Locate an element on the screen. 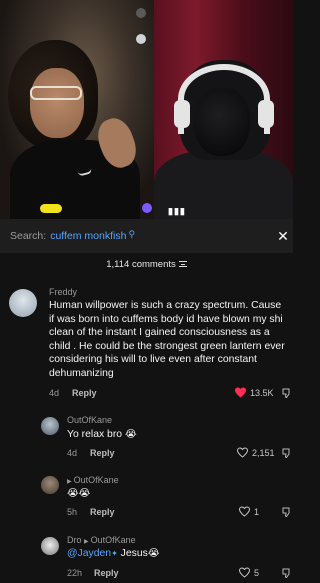 The width and height of the screenshot is (320, 583). headphones is located at coordinates (224, 99).